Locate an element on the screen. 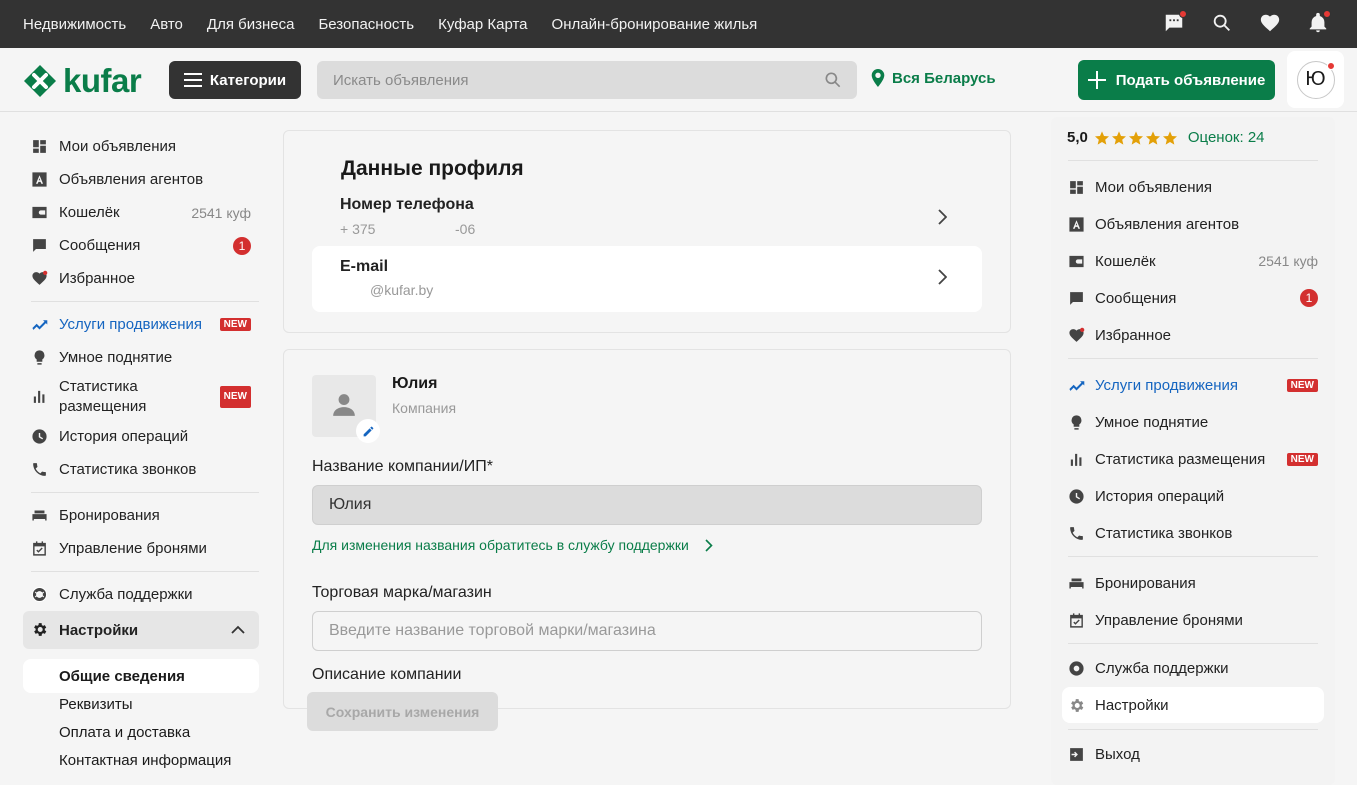 The width and height of the screenshot is (1357, 785). sidebar-item-my-ads: Мои объявления is located at coordinates (141, 146).